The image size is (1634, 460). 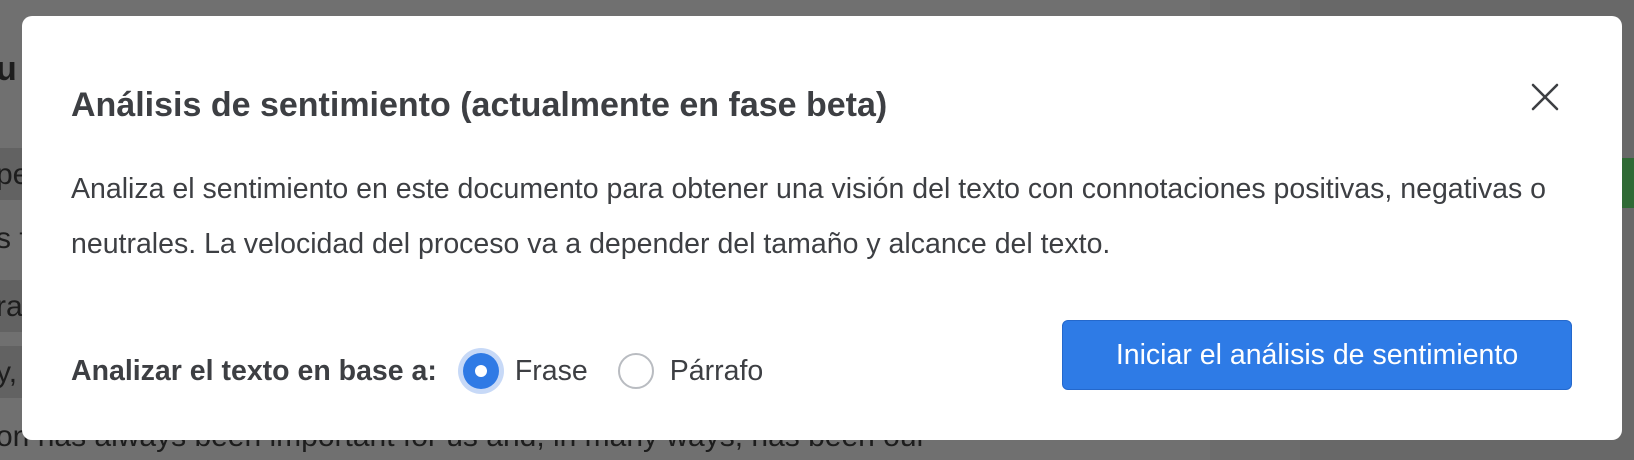 I want to click on radio-option-parrafo: Párrafo, so click(x=690, y=371).